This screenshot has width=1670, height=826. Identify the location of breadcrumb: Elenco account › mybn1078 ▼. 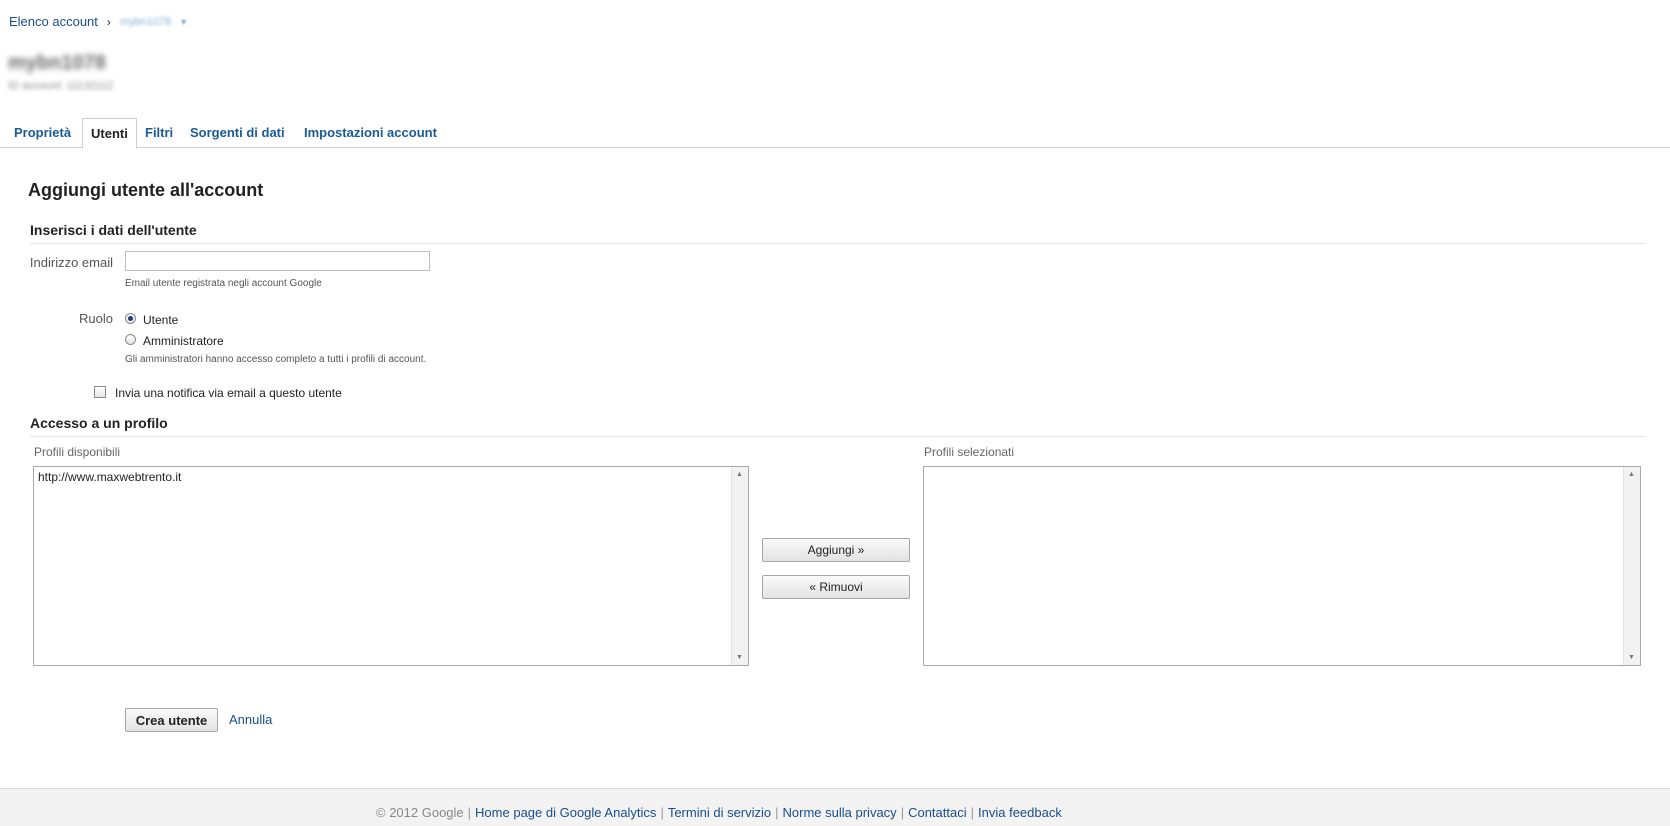
(98, 21).